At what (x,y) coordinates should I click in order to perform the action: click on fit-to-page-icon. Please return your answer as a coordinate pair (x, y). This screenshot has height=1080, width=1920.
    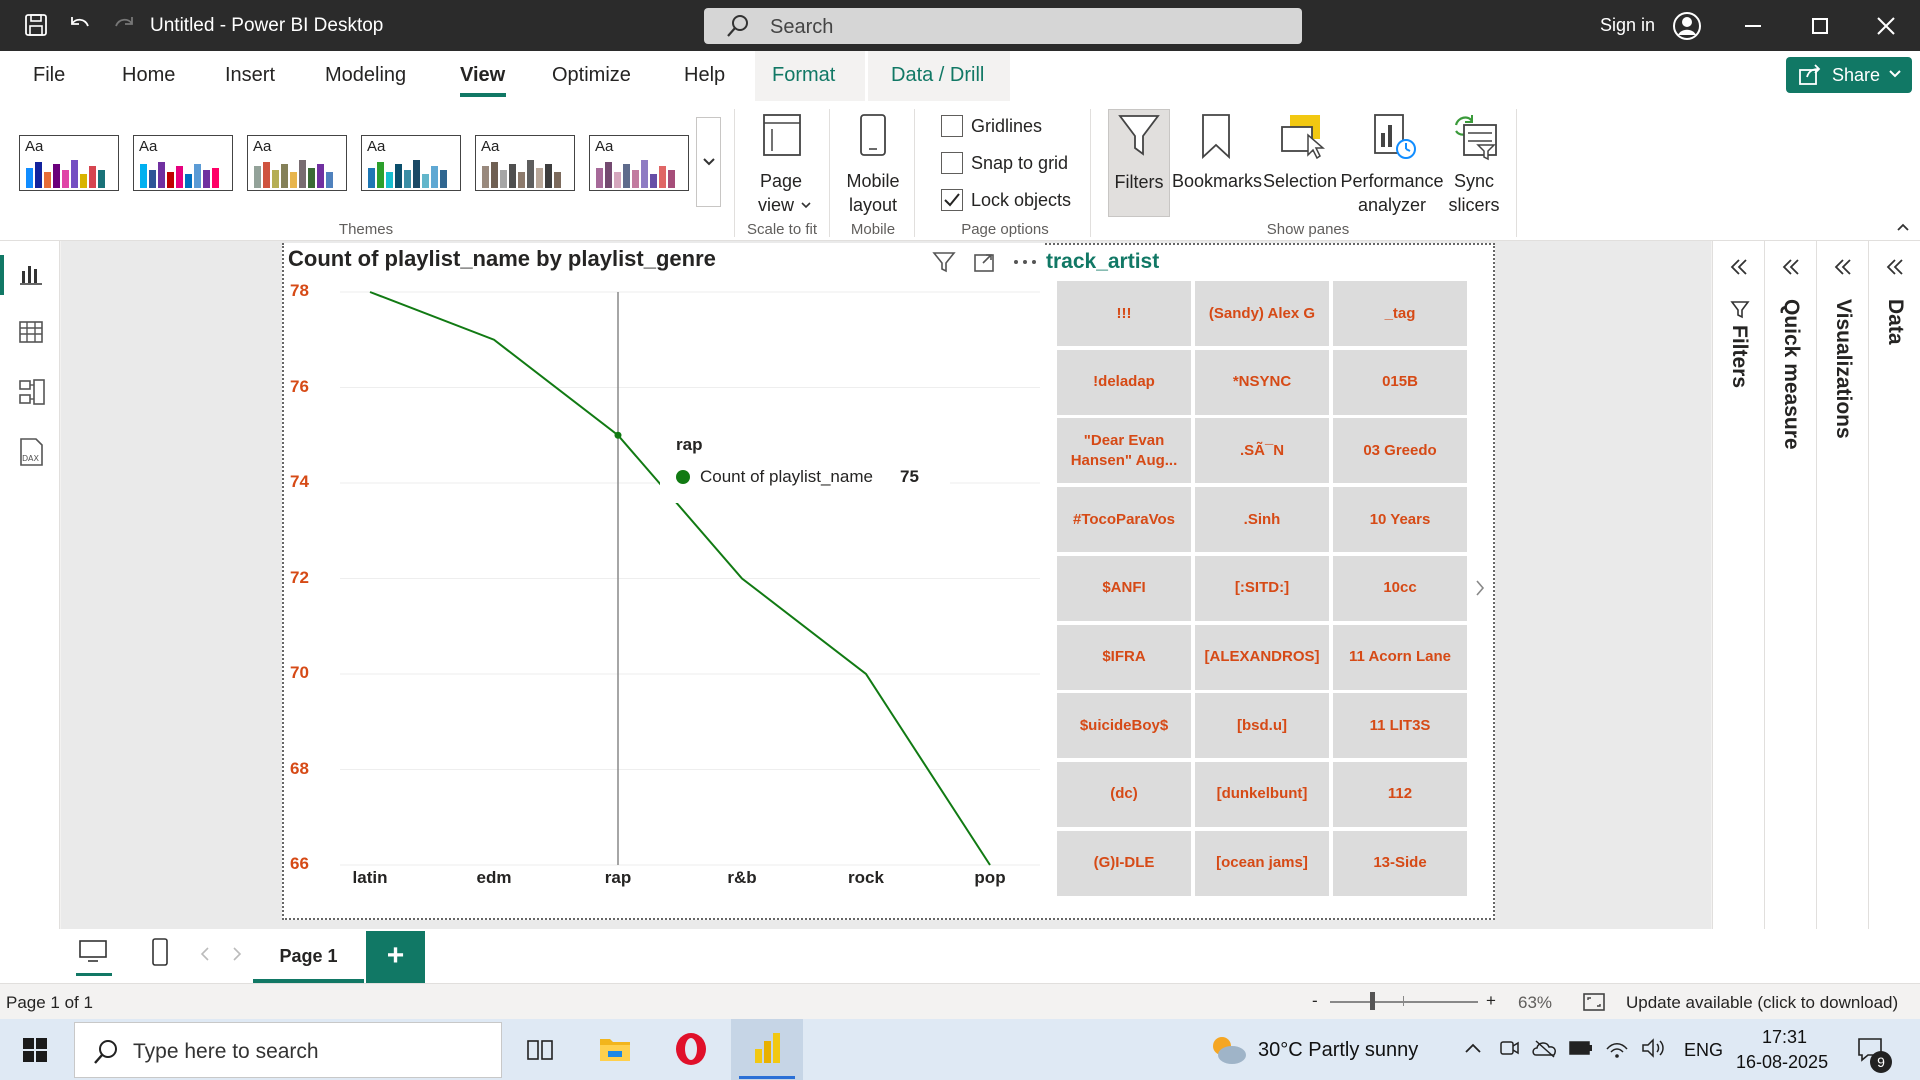
    Looking at the image, I should click on (1594, 1002).